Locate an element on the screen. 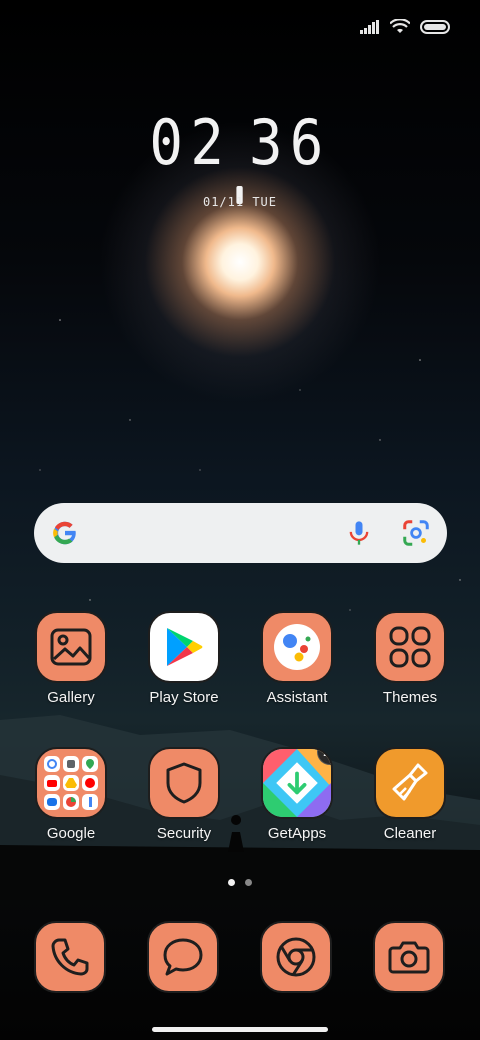 The width and height of the screenshot is (480, 1040). app-cleaner: Cleaner is located at coordinates (410, 794).